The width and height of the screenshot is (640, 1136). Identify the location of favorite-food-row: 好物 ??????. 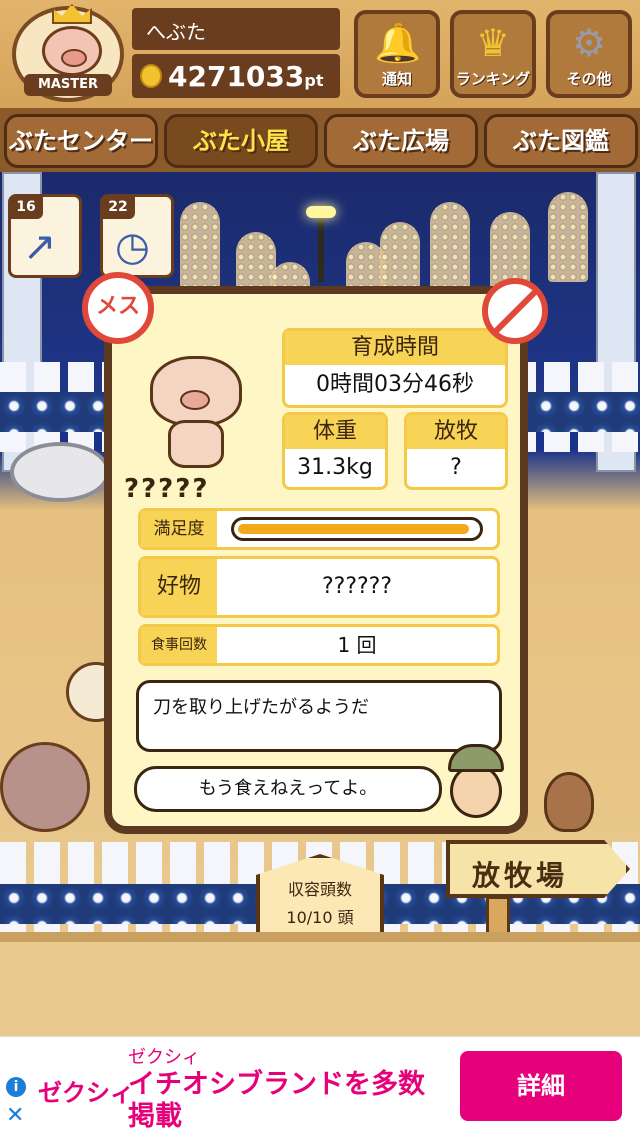
(319, 587).